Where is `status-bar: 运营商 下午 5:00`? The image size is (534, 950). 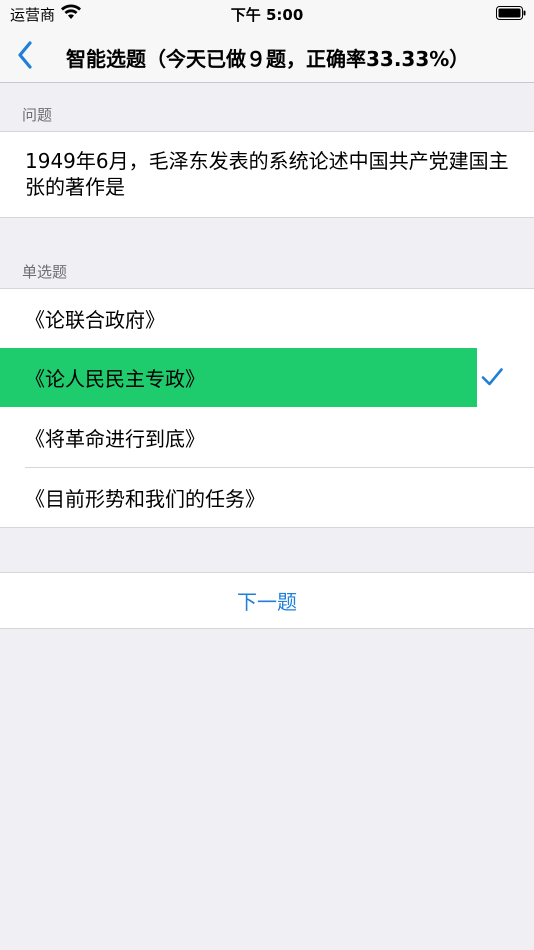 status-bar: 运营商 下午 5:00 is located at coordinates (267, 14).